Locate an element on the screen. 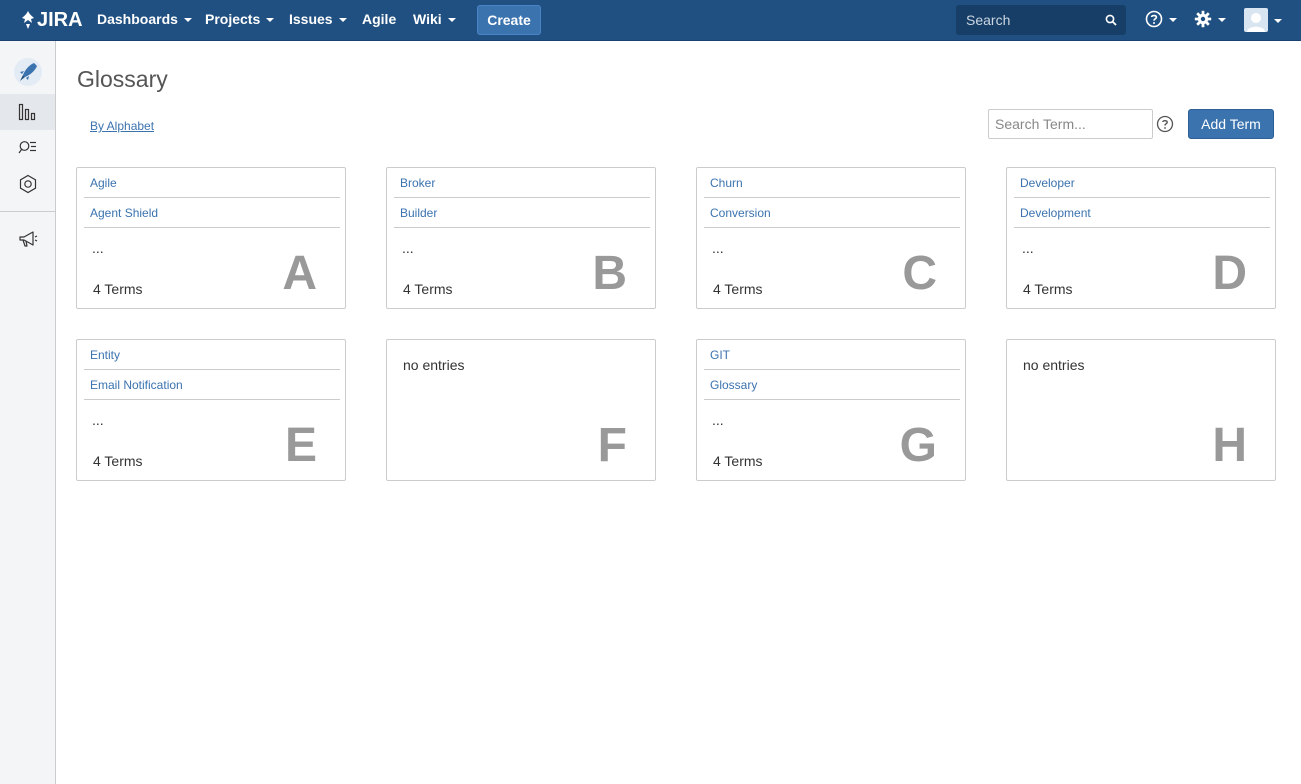 The image size is (1301, 784). user-menu is located at coordinates (1263, 20).